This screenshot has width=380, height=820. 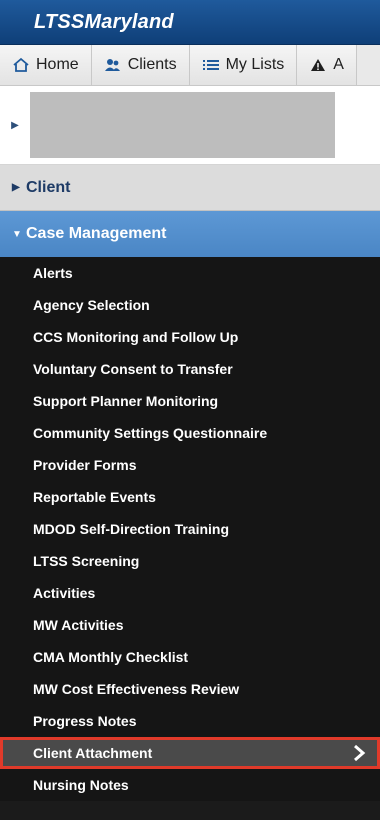 What do you see at coordinates (111, 657) in the screenshot?
I see `sidebar-item-label: CMA Monthly Checklist` at bounding box center [111, 657].